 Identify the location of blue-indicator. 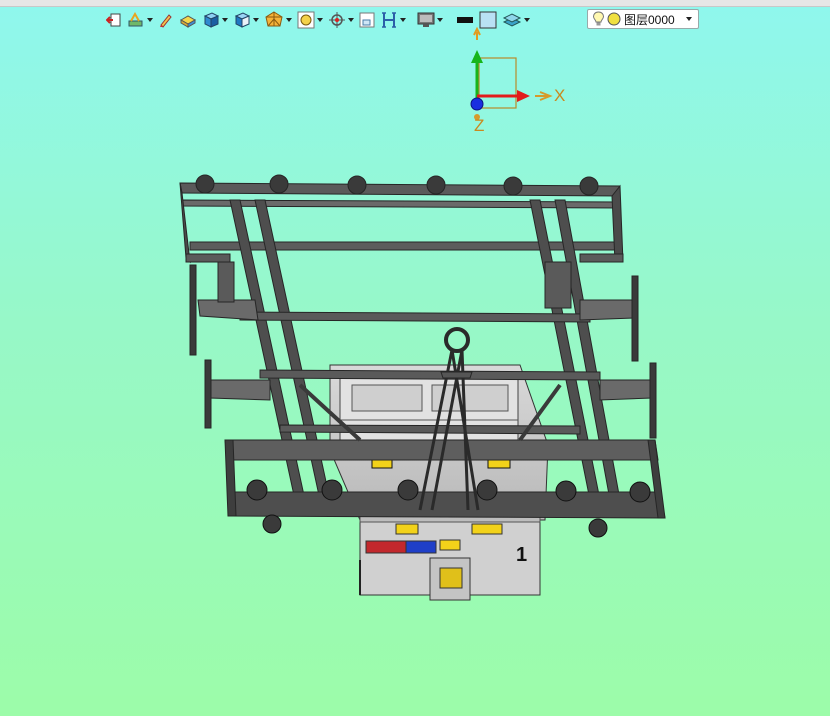
(421, 547).